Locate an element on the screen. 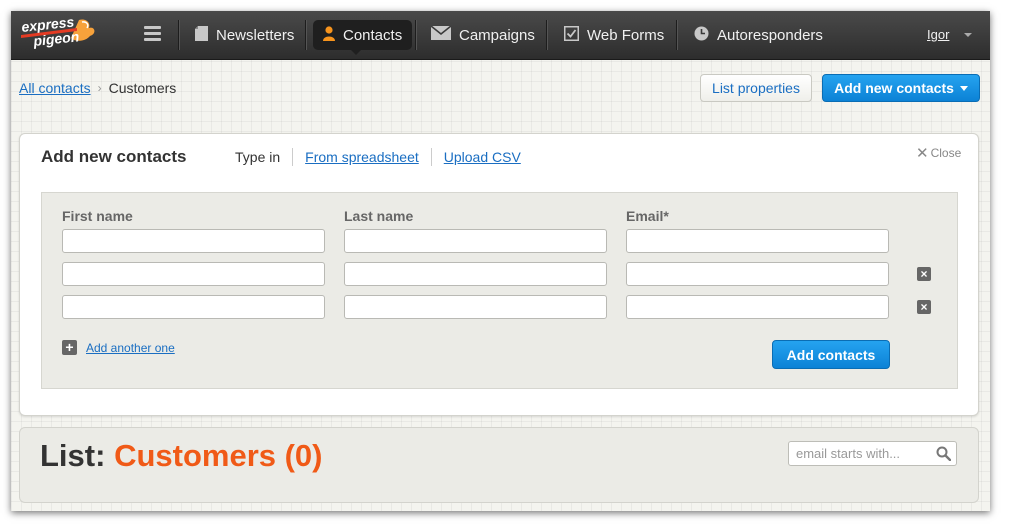 Image resolution: width=1009 pixels, height=530 pixels. nav-label: Campaigns is located at coordinates (497, 35).